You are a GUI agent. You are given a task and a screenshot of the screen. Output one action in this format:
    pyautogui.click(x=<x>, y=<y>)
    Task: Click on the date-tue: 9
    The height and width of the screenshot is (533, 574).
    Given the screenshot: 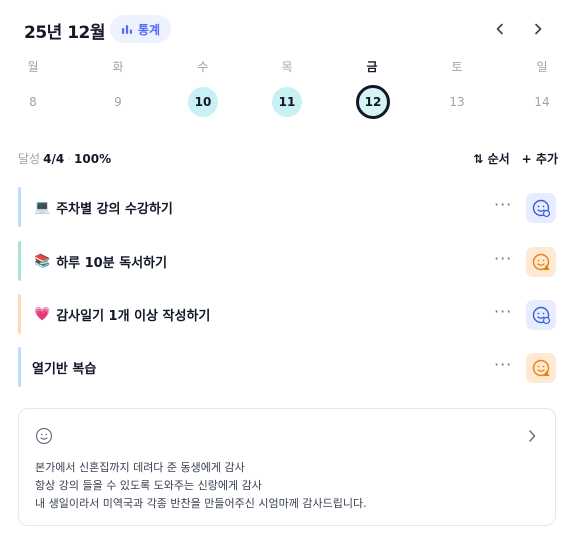 What is the action you would take?
    pyautogui.click(x=118, y=102)
    